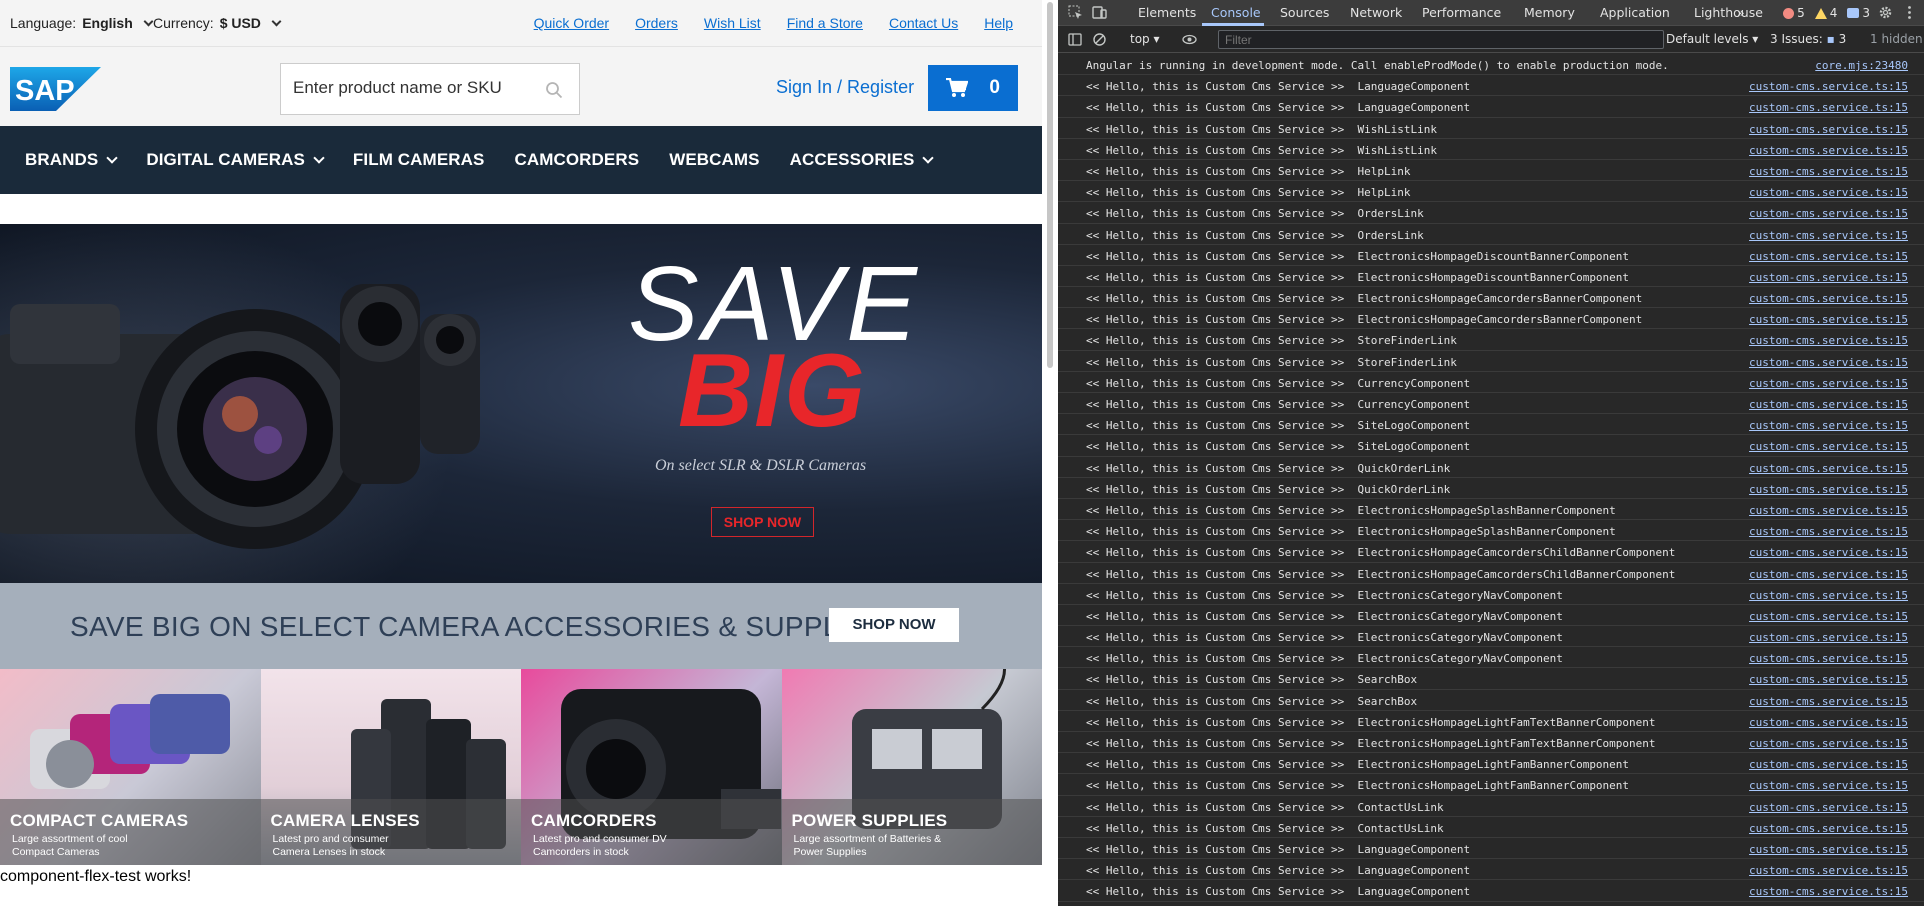 This screenshot has width=1924, height=906. Describe the element at coordinates (235, 160) in the screenshot. I see `nav-item-digital-cameras: DIGITAL CAMERAS` at that location.